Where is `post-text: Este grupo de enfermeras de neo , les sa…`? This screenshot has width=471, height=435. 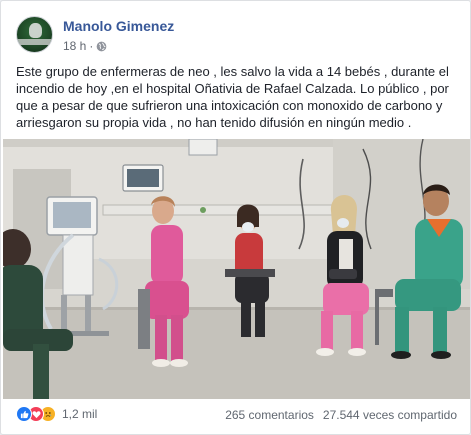
post-text: Este grupo de enfermeras de neo , les sa… is located at coordinates (232, 97).